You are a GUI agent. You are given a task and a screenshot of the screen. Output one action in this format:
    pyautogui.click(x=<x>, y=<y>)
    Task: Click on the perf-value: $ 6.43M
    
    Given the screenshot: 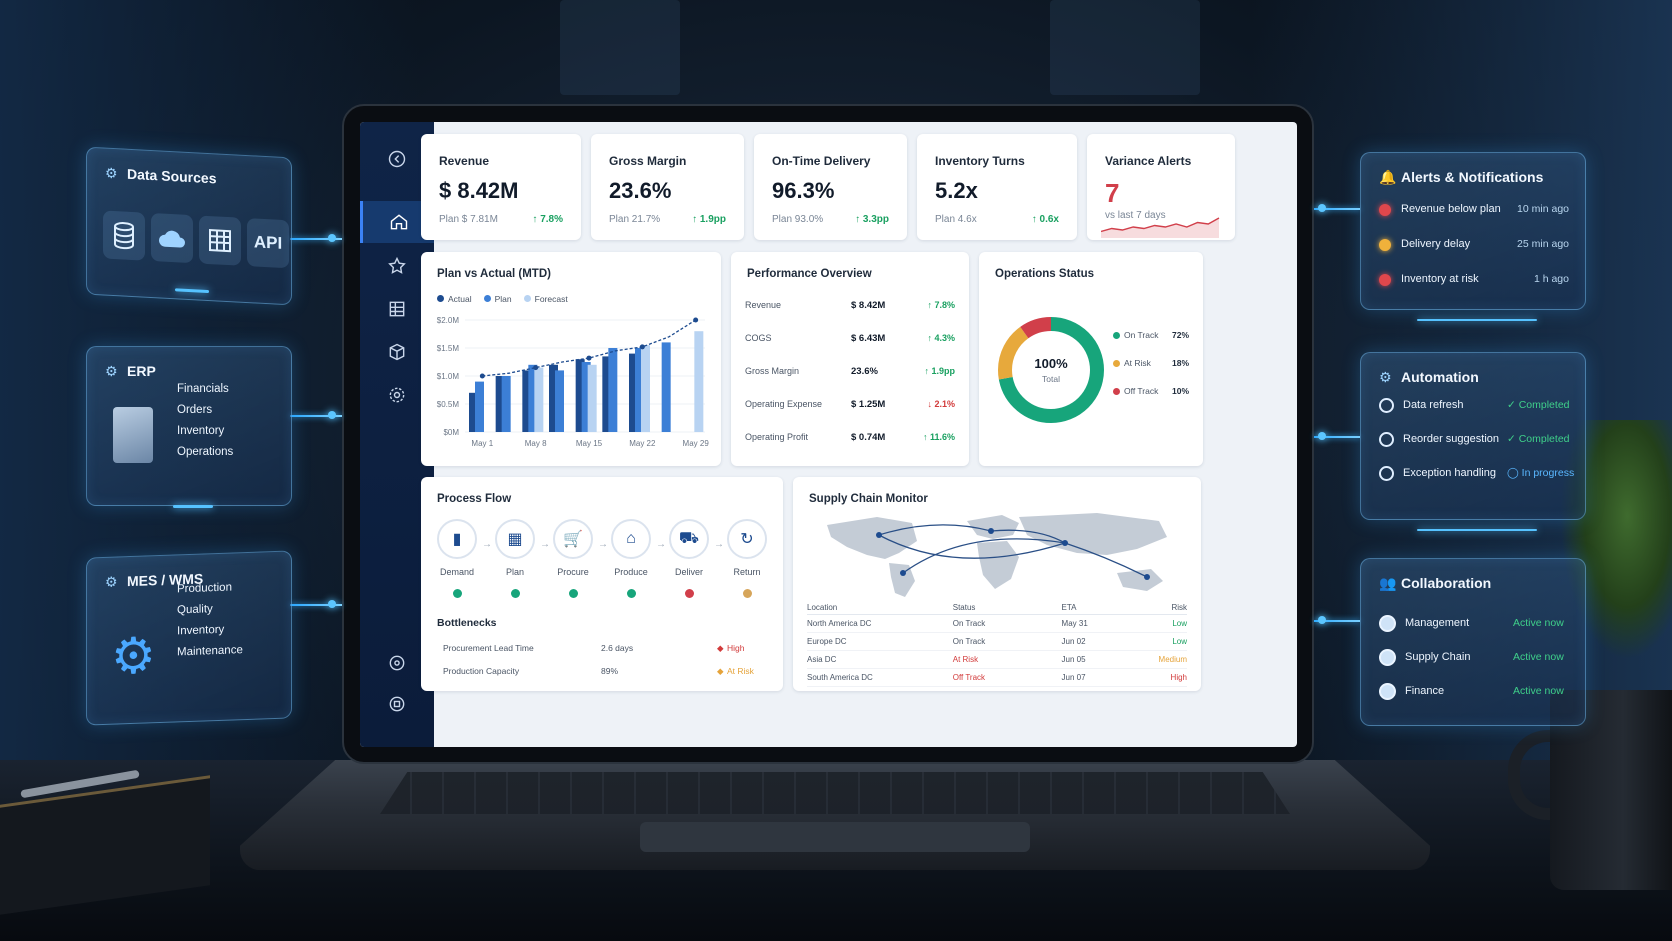 What is the action you would take?
    pyautogui.click(x=868, y=338)
    